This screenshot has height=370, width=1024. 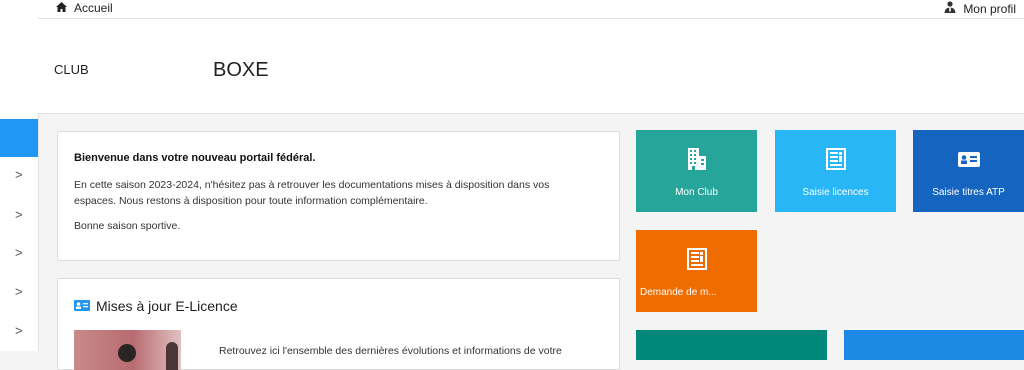 I want to click on club-name: BOXE, so click(x=241, y=70).